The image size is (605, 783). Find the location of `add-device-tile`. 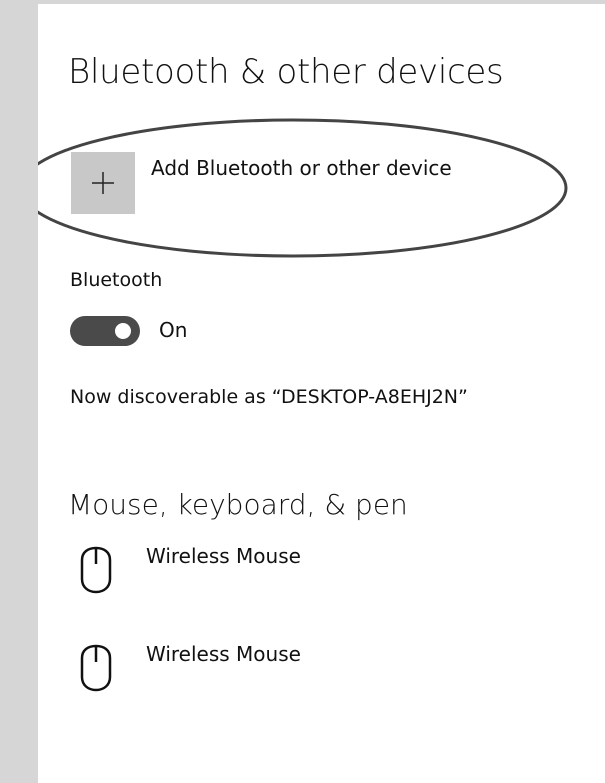

add-device-tile is located at coordinates (103, 183).